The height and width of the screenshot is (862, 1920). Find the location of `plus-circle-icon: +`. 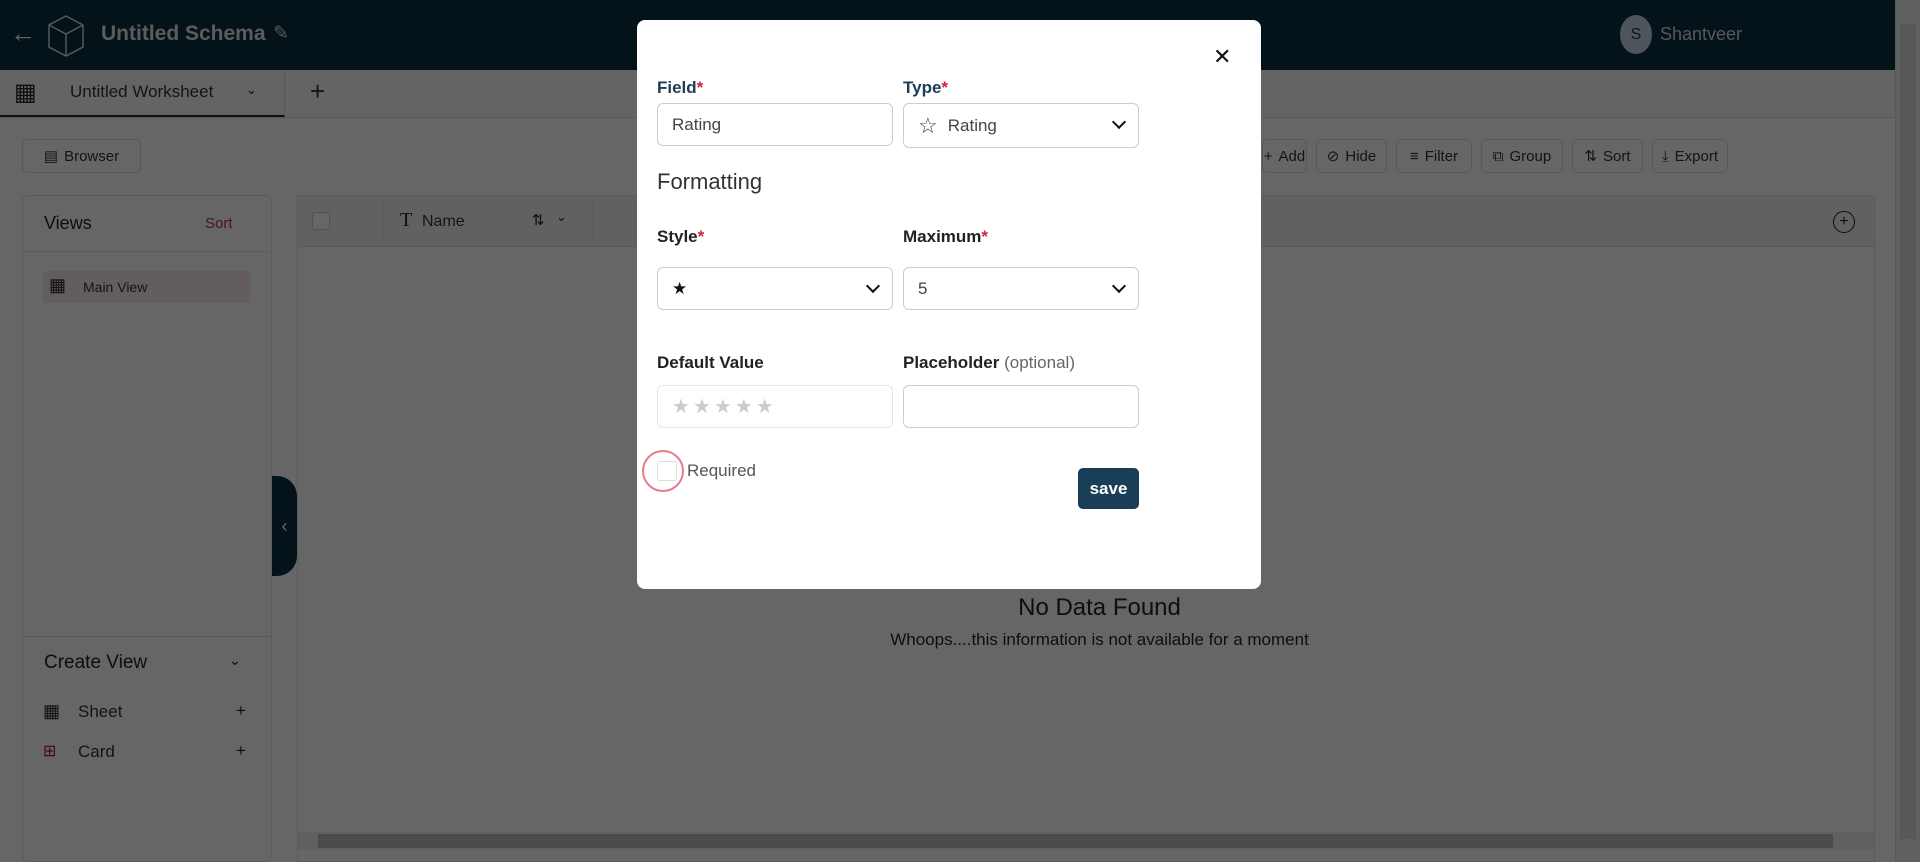

plus-circle-icon: + is located at coordinates (1844, 221).